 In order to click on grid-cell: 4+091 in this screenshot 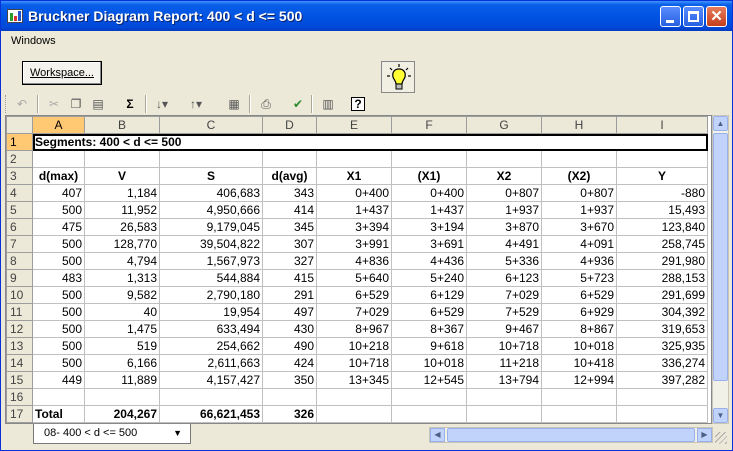, I will do `click(579, 244)`.